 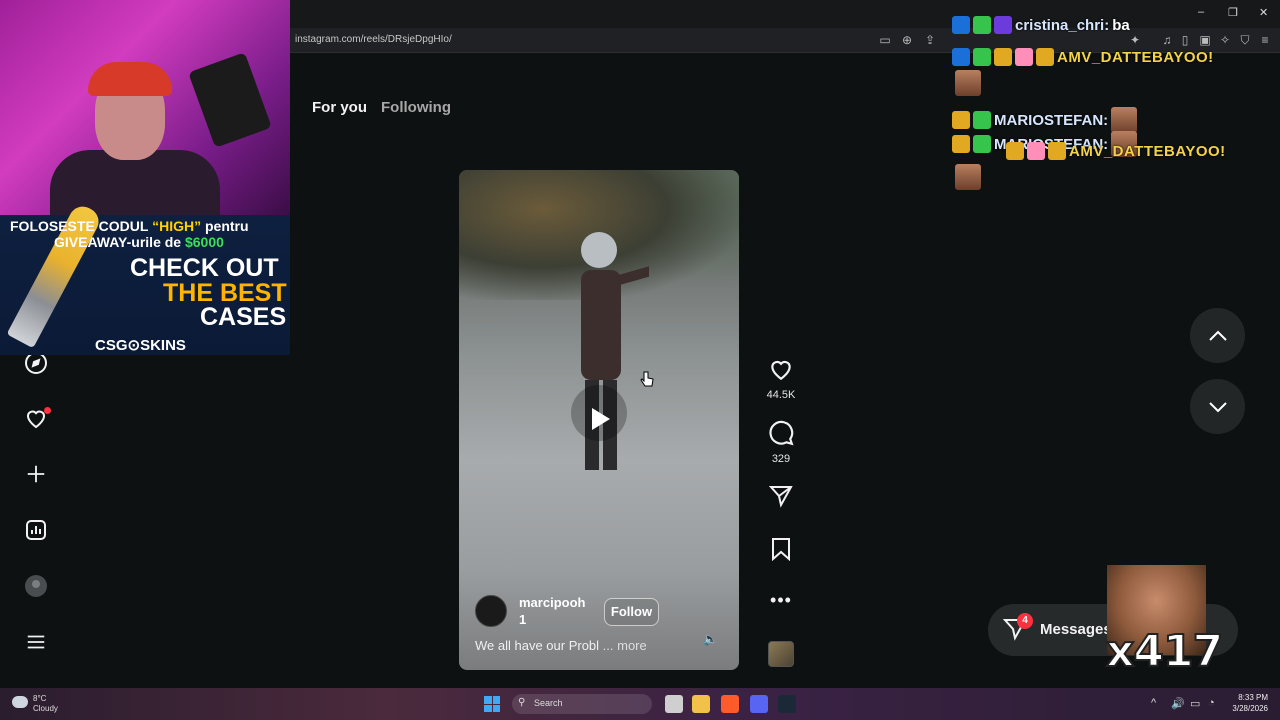 What do you see at coordinates (781, 600) in the screenshot?
I see `more-options-icon: •••` at bounding box center [781, 600].